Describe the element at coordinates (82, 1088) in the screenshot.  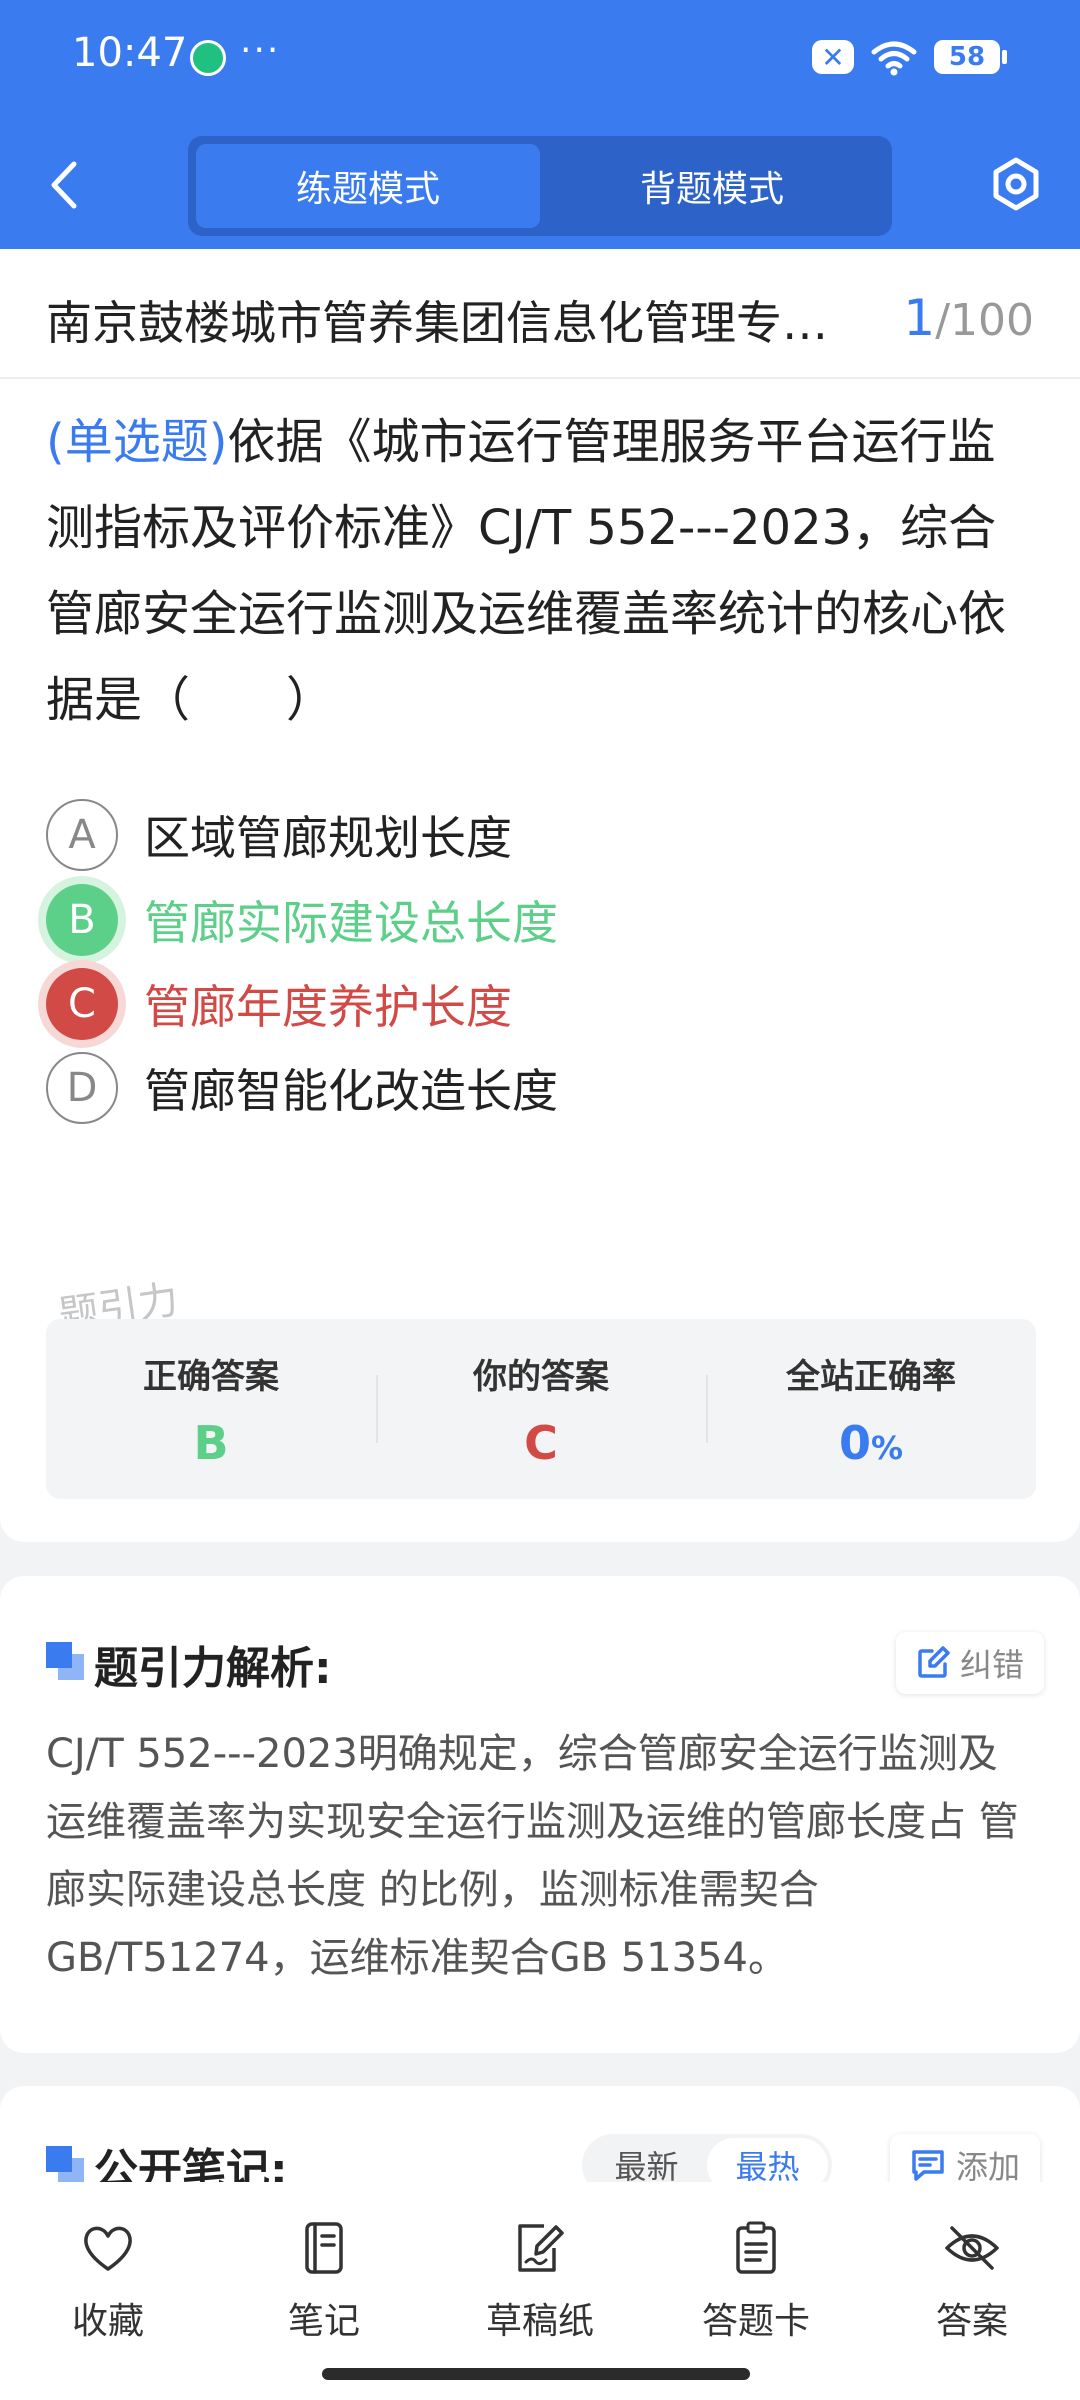
I see `option-letter: D` at that location.